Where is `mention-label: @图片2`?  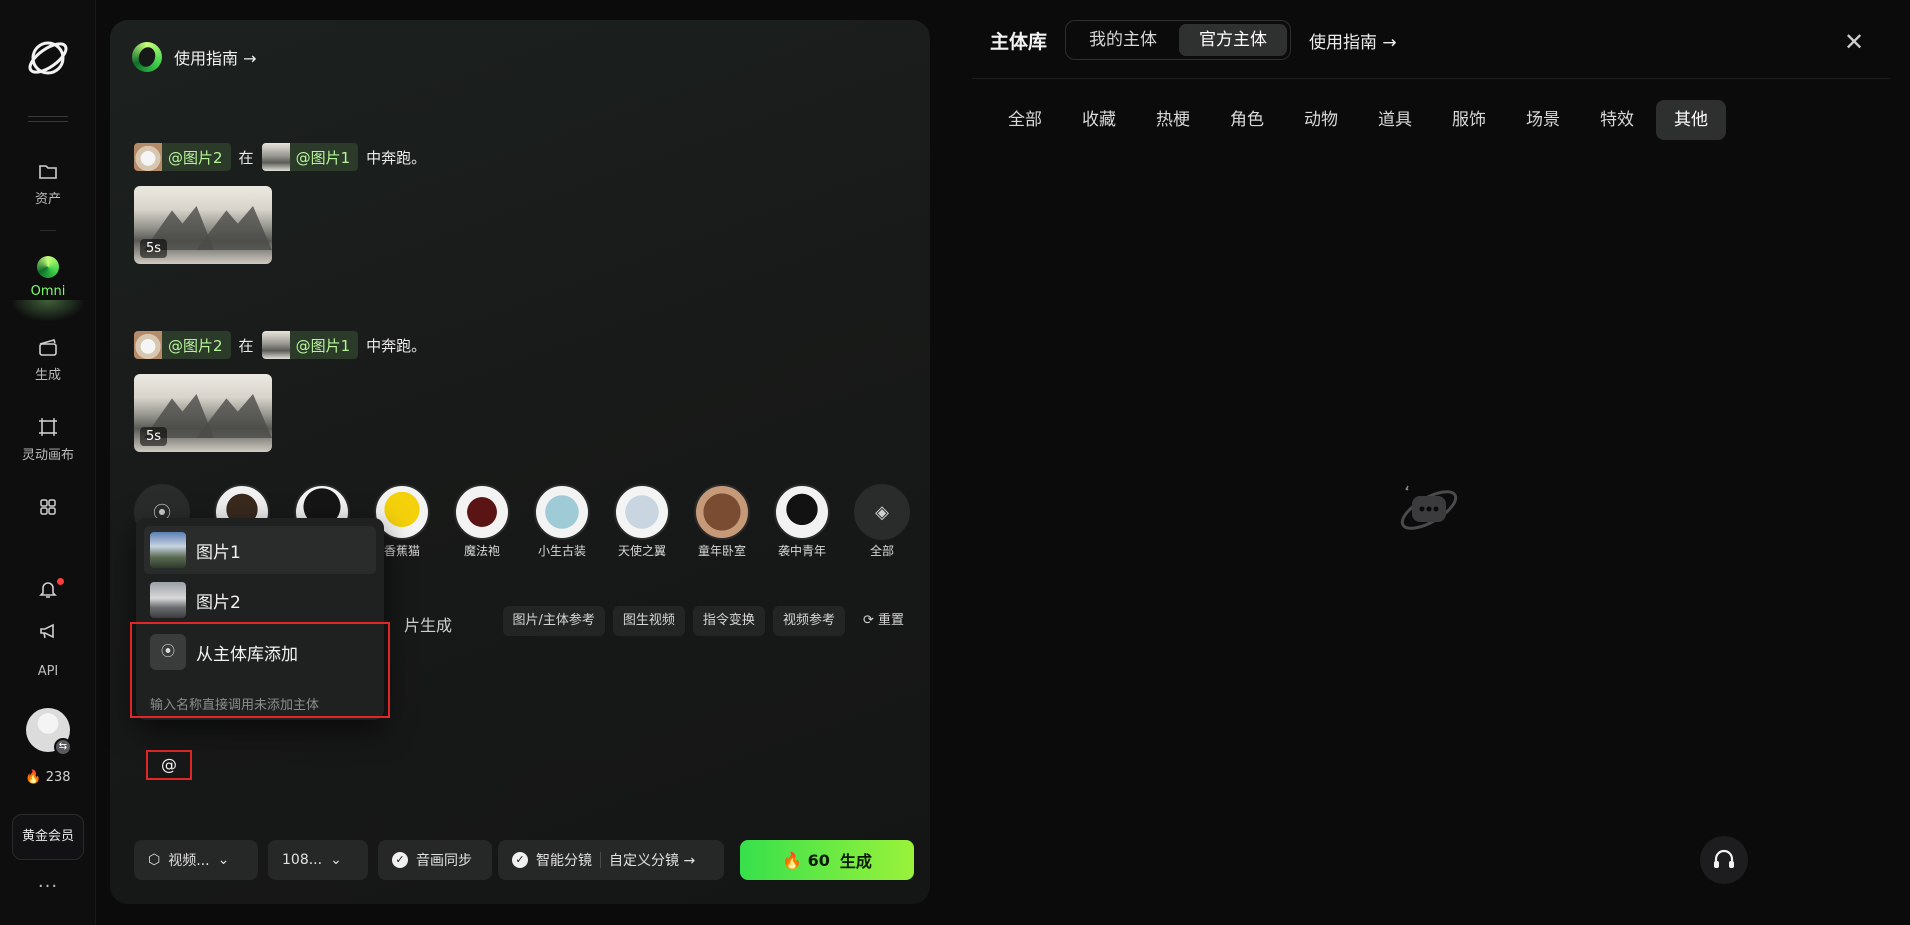 mention-label: @图片2 is located at coordinates (195, 157).